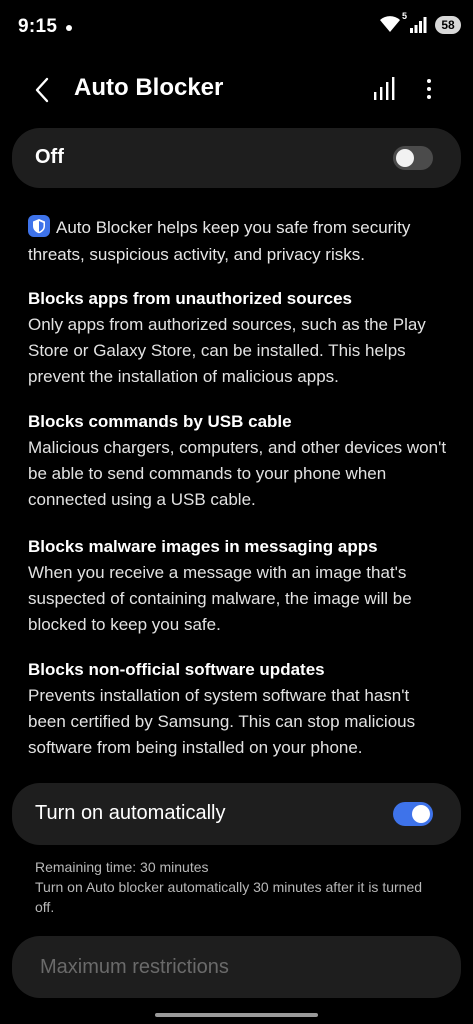 This screenshot has width=473, height=1024. Describe the element at coordinates (236, 158) in the screenshot. I see `auto-blocker-master-switch: Off` at that location.